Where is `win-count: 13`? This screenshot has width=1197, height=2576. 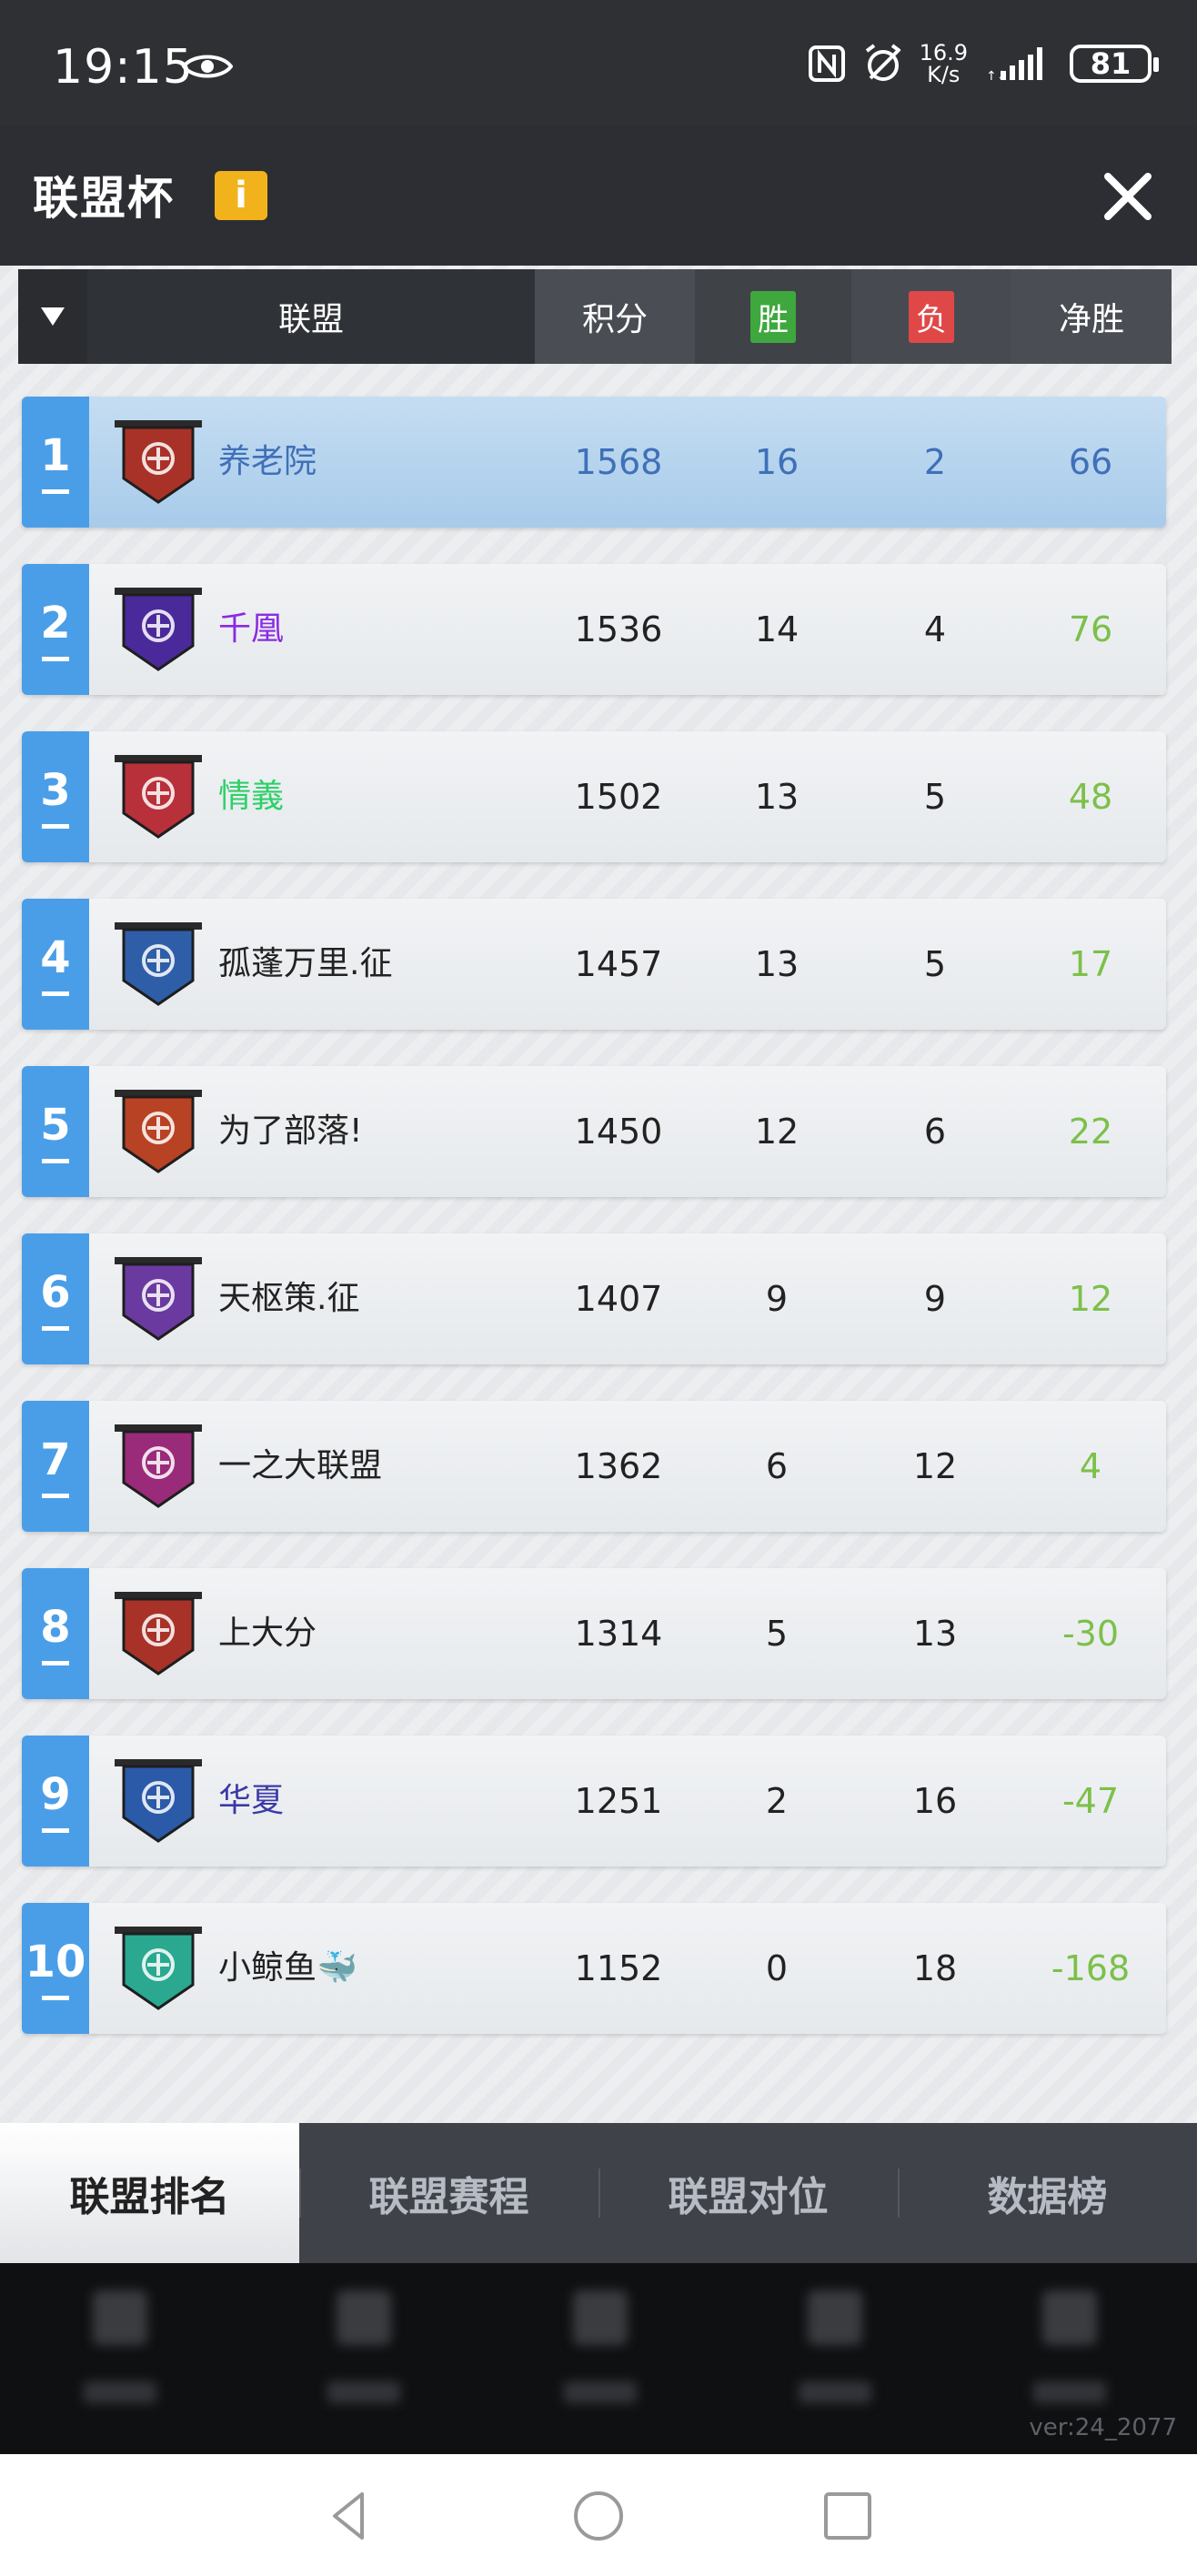
win-count: 13 is located at coordinates (777, 797).